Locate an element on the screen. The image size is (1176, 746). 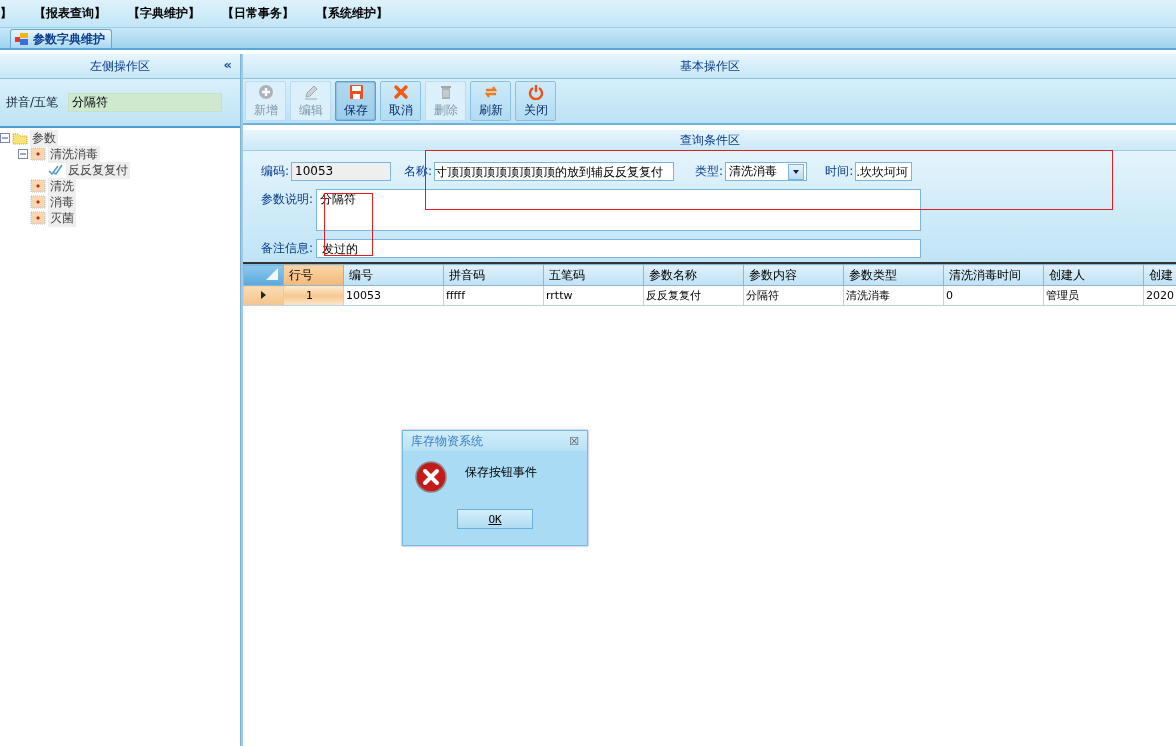
column-header: 参数名称 is located at coordinates (693, 275).